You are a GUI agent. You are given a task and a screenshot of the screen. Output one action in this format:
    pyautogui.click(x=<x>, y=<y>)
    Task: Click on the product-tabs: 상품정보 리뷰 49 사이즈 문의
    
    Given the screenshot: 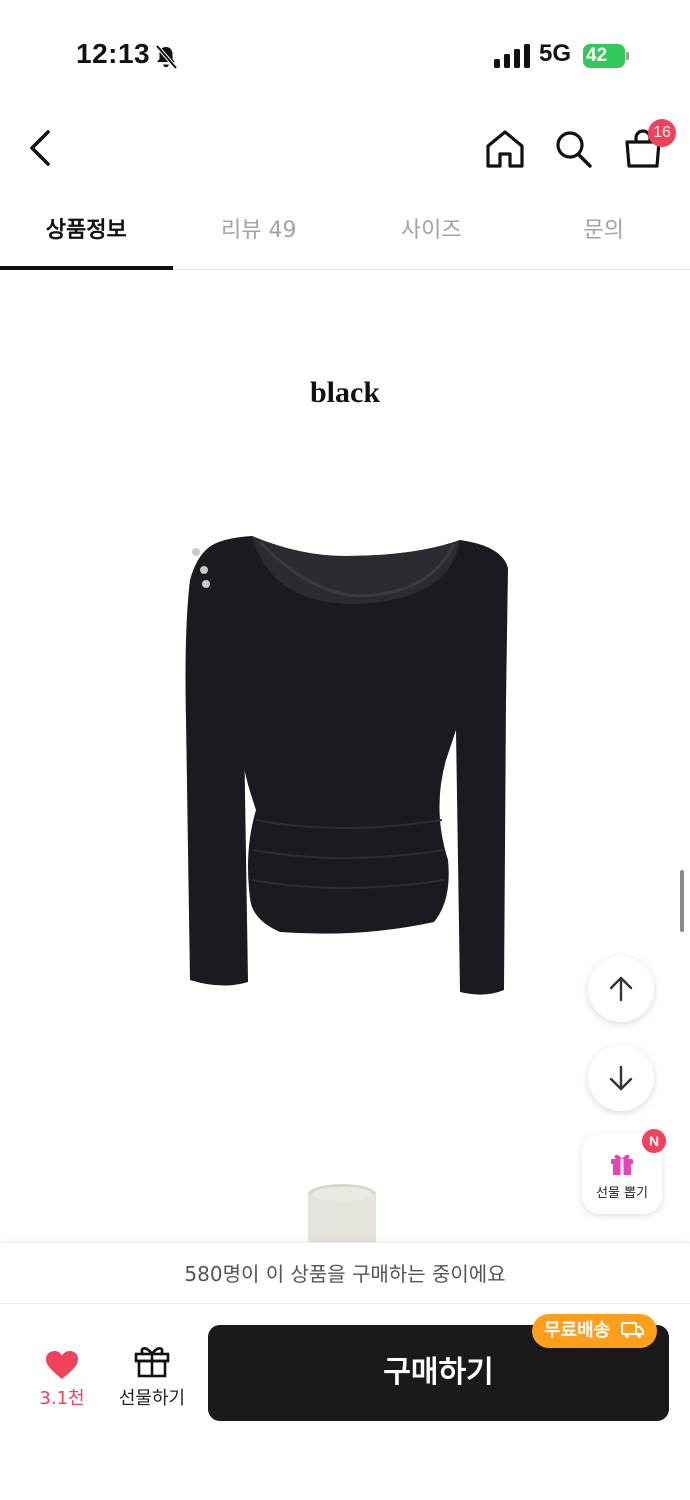 What is the action you would take?
    pyautogui.click(x=345, y=231)
    